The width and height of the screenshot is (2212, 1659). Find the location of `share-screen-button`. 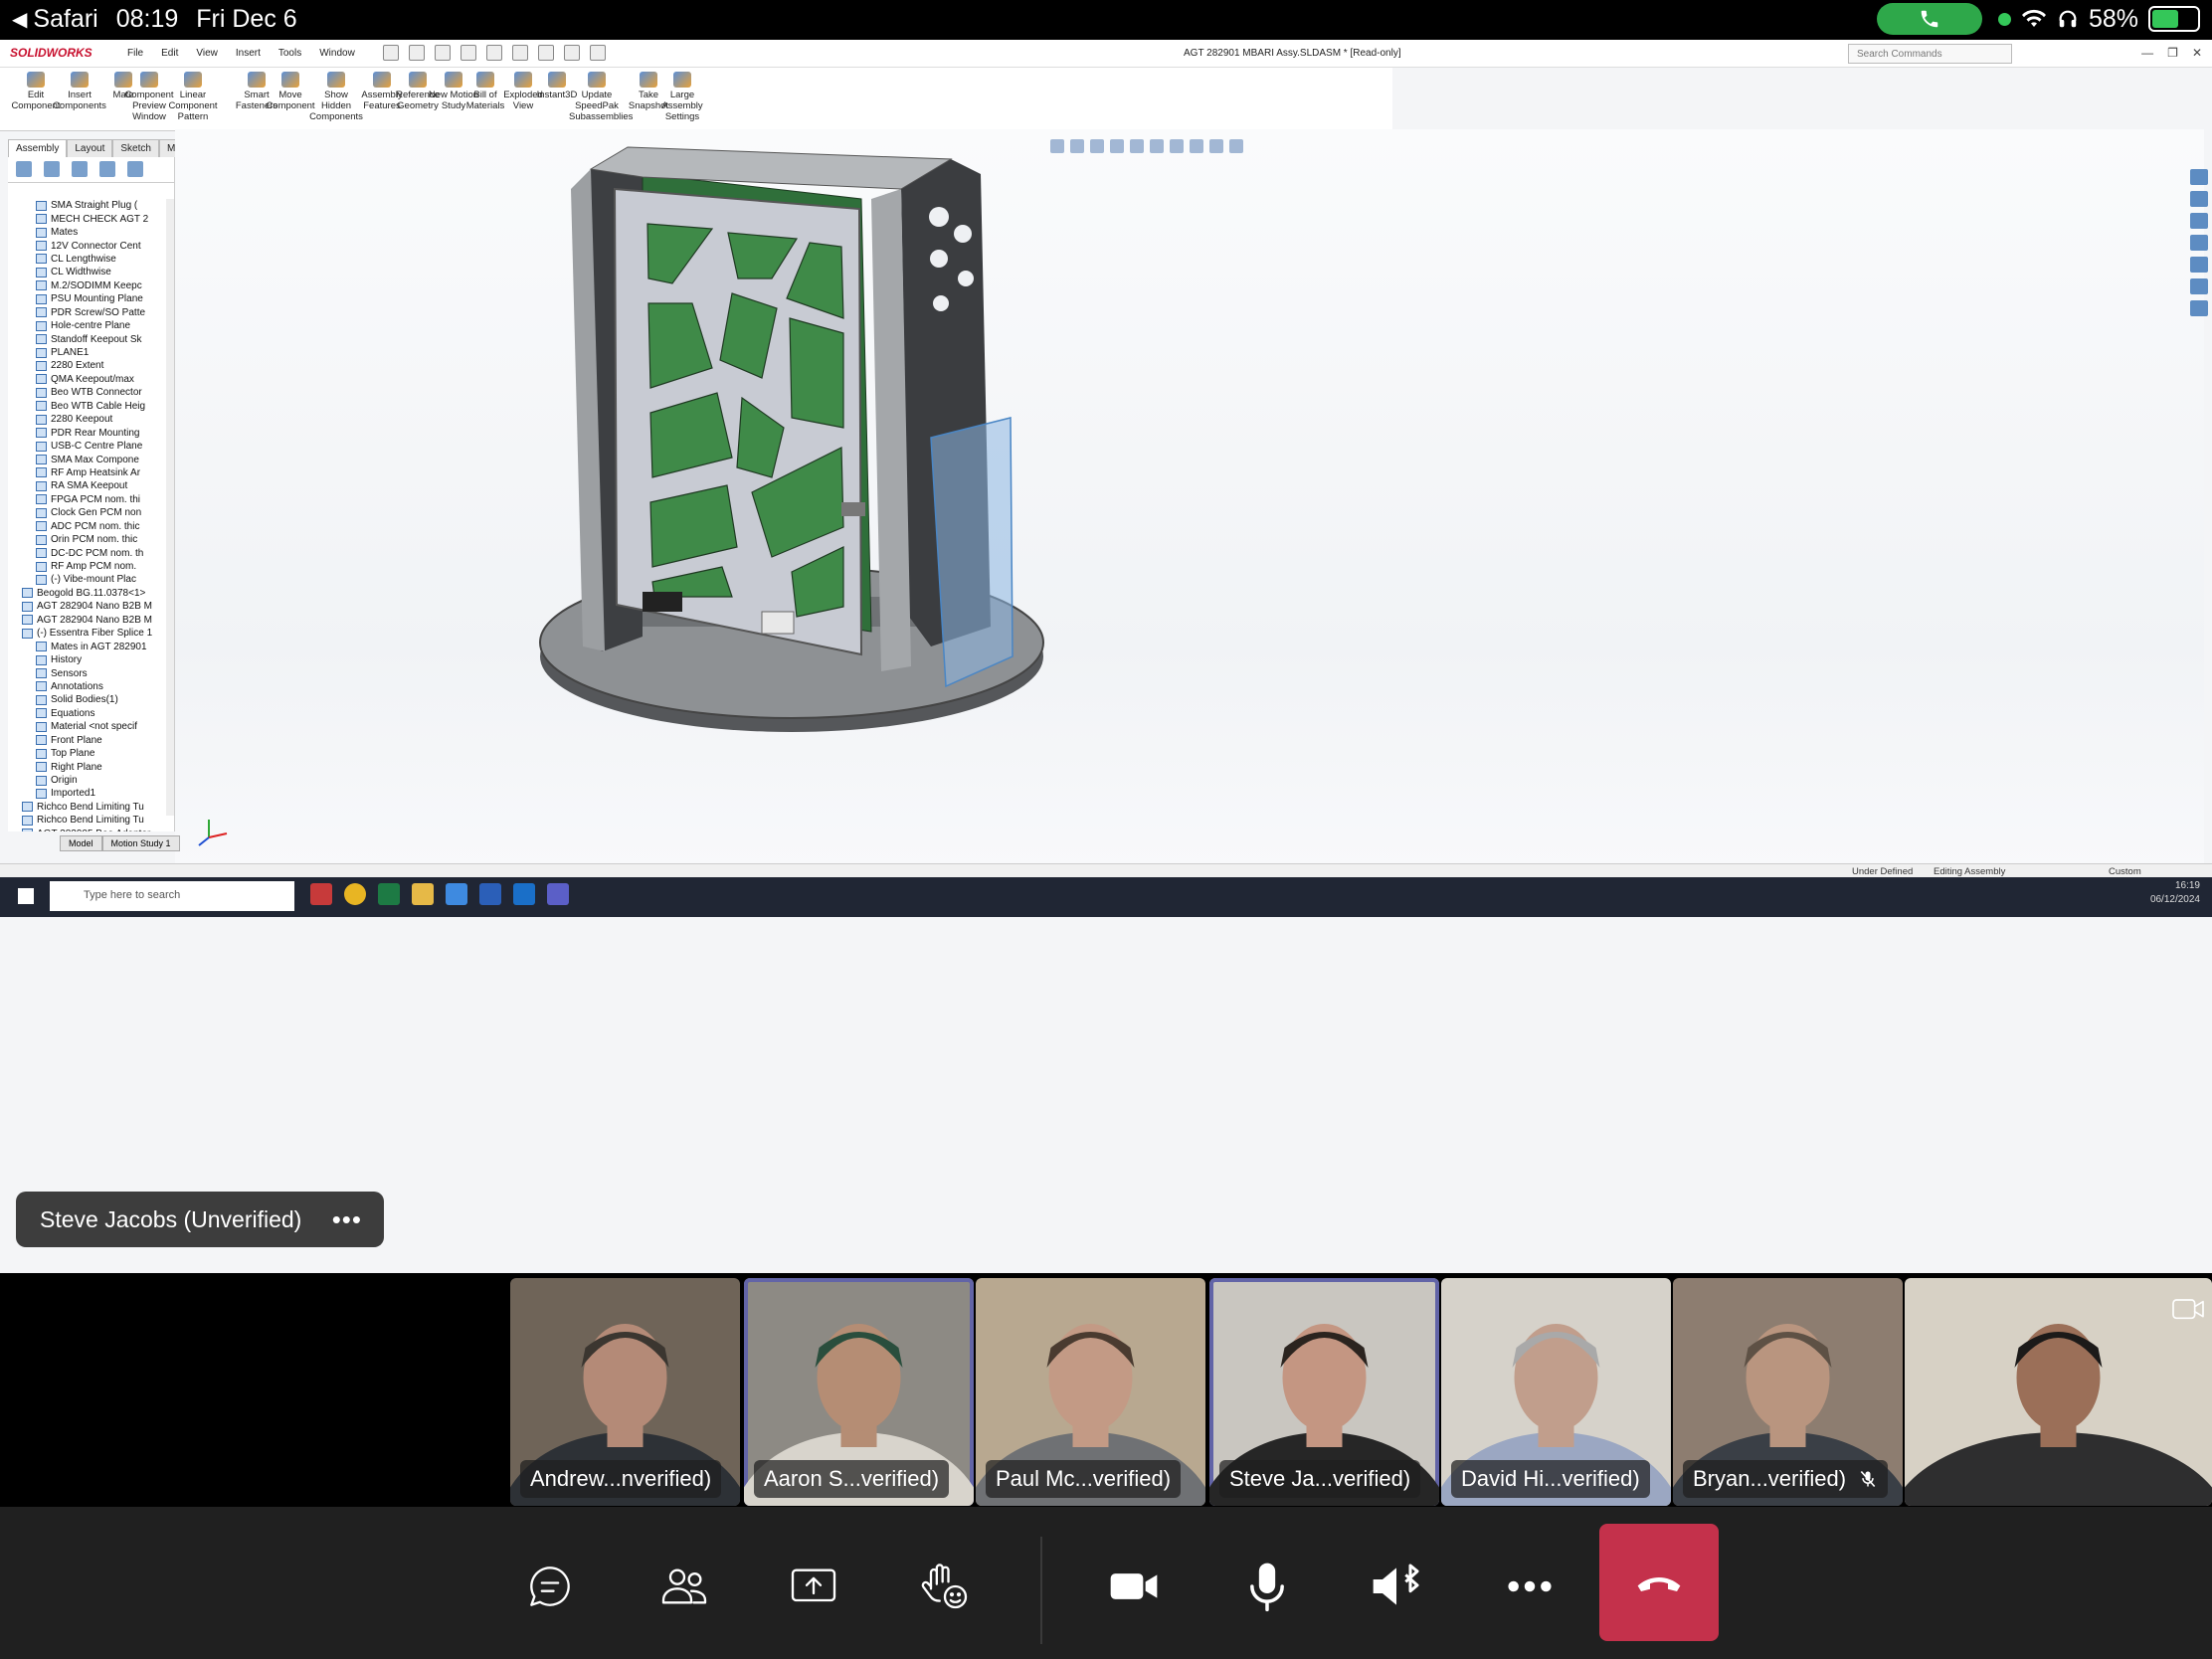

share-screen-button is located at coordinates (813, 1586).